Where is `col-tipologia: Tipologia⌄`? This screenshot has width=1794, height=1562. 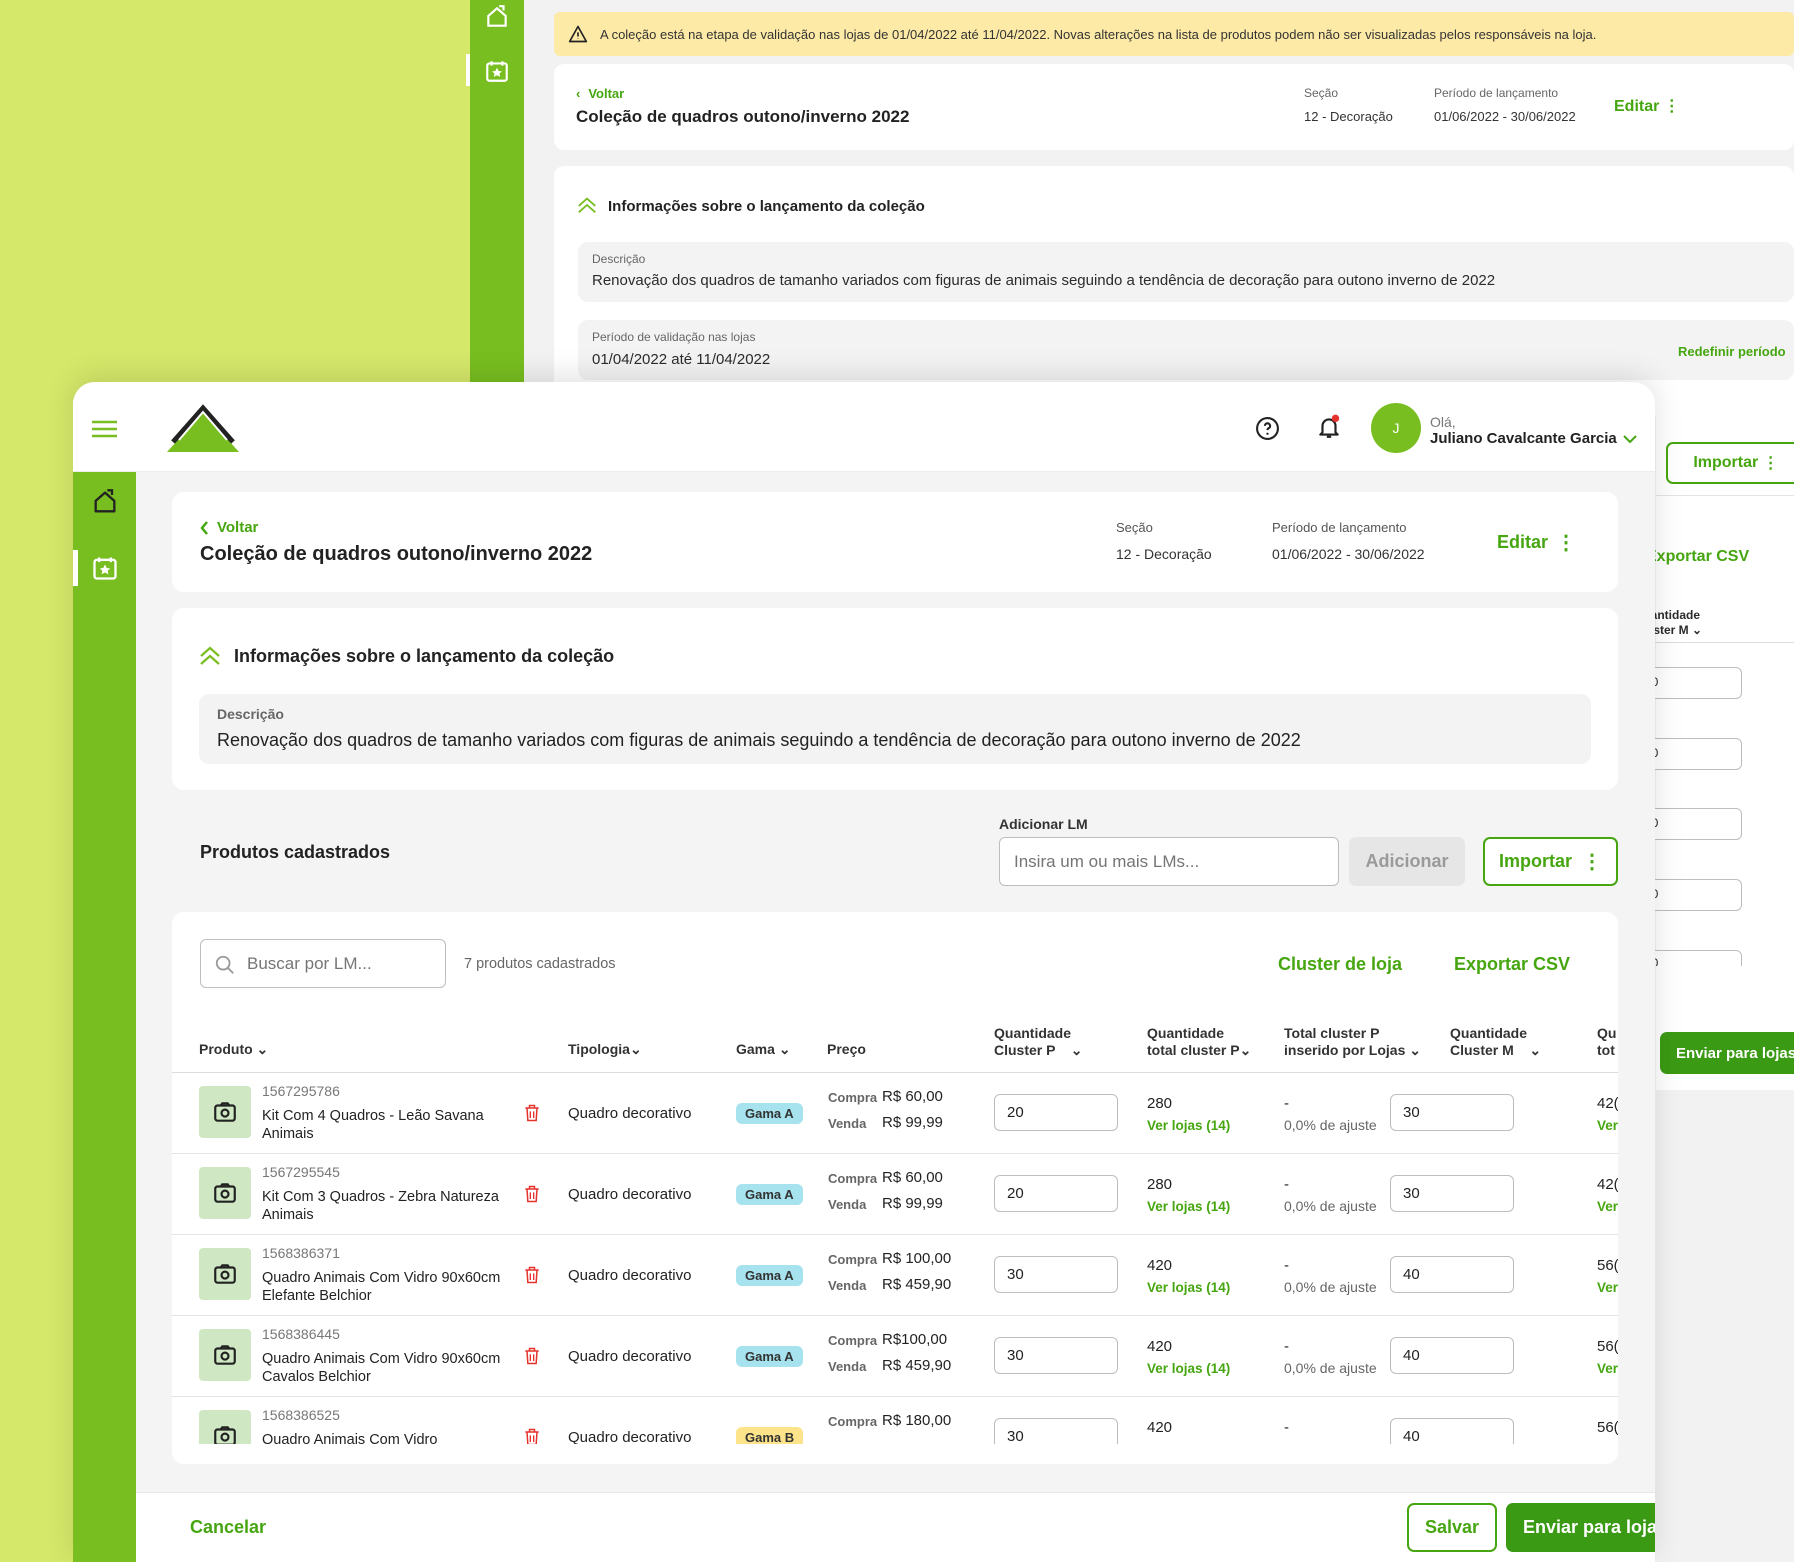
col-tipologia: Tipologia⌄ is located at coordinates (605, 1049).